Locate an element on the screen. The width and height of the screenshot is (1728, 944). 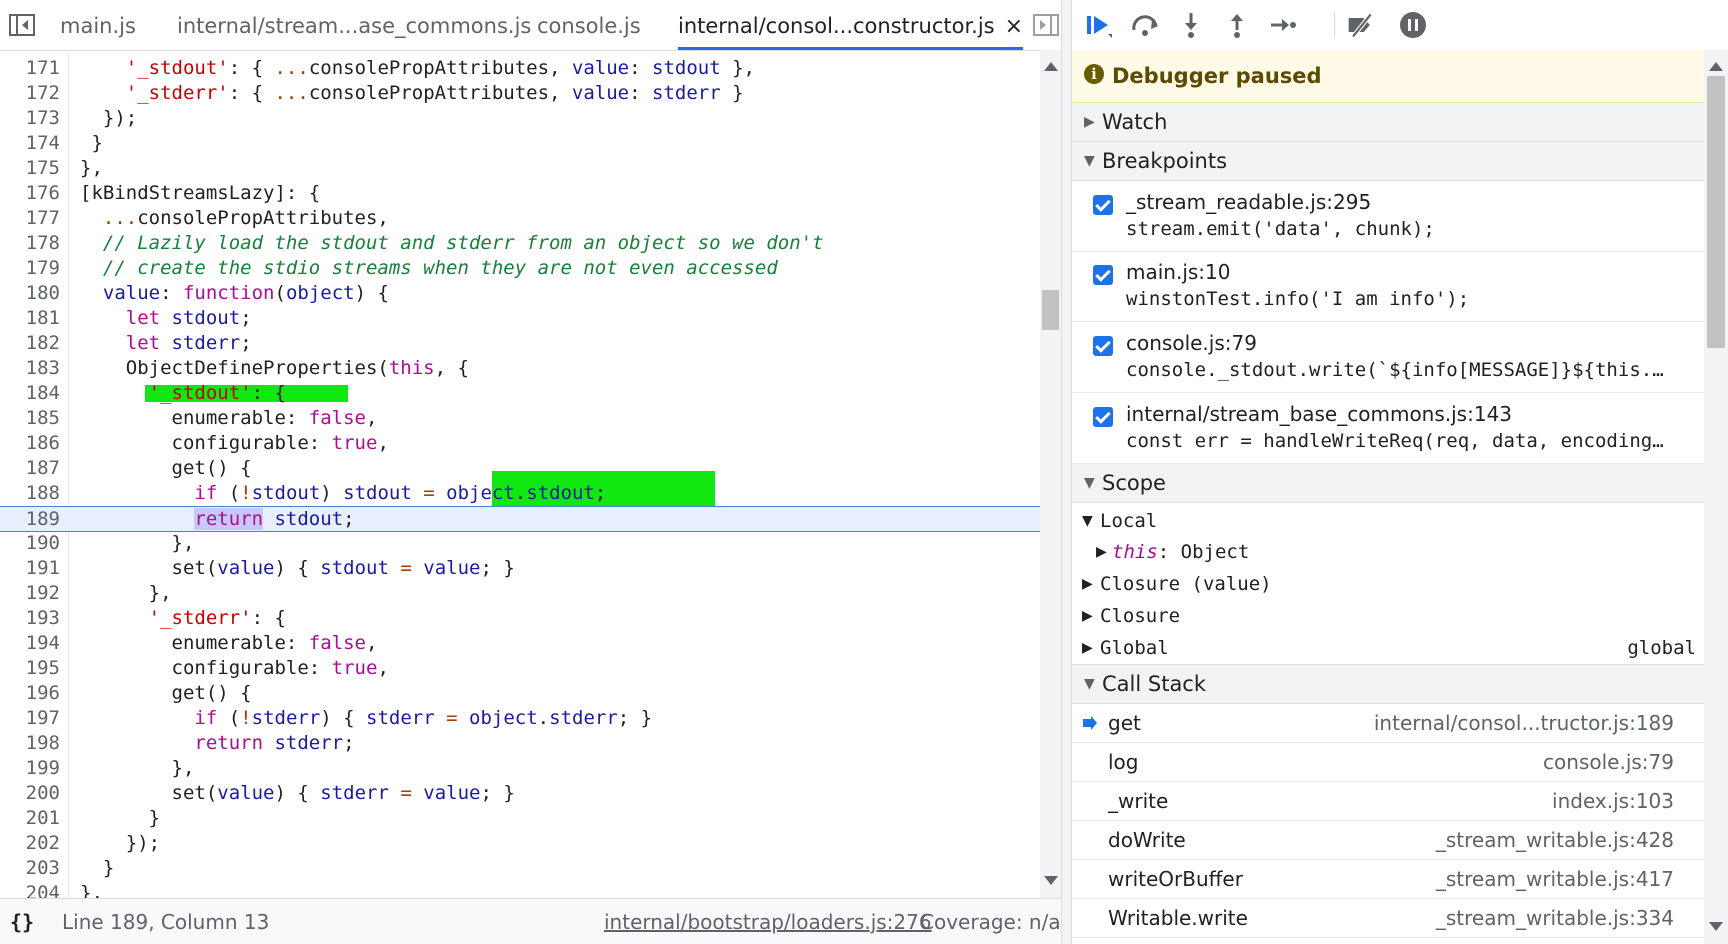
line-number: 195 is located at coordinates (30, 668).